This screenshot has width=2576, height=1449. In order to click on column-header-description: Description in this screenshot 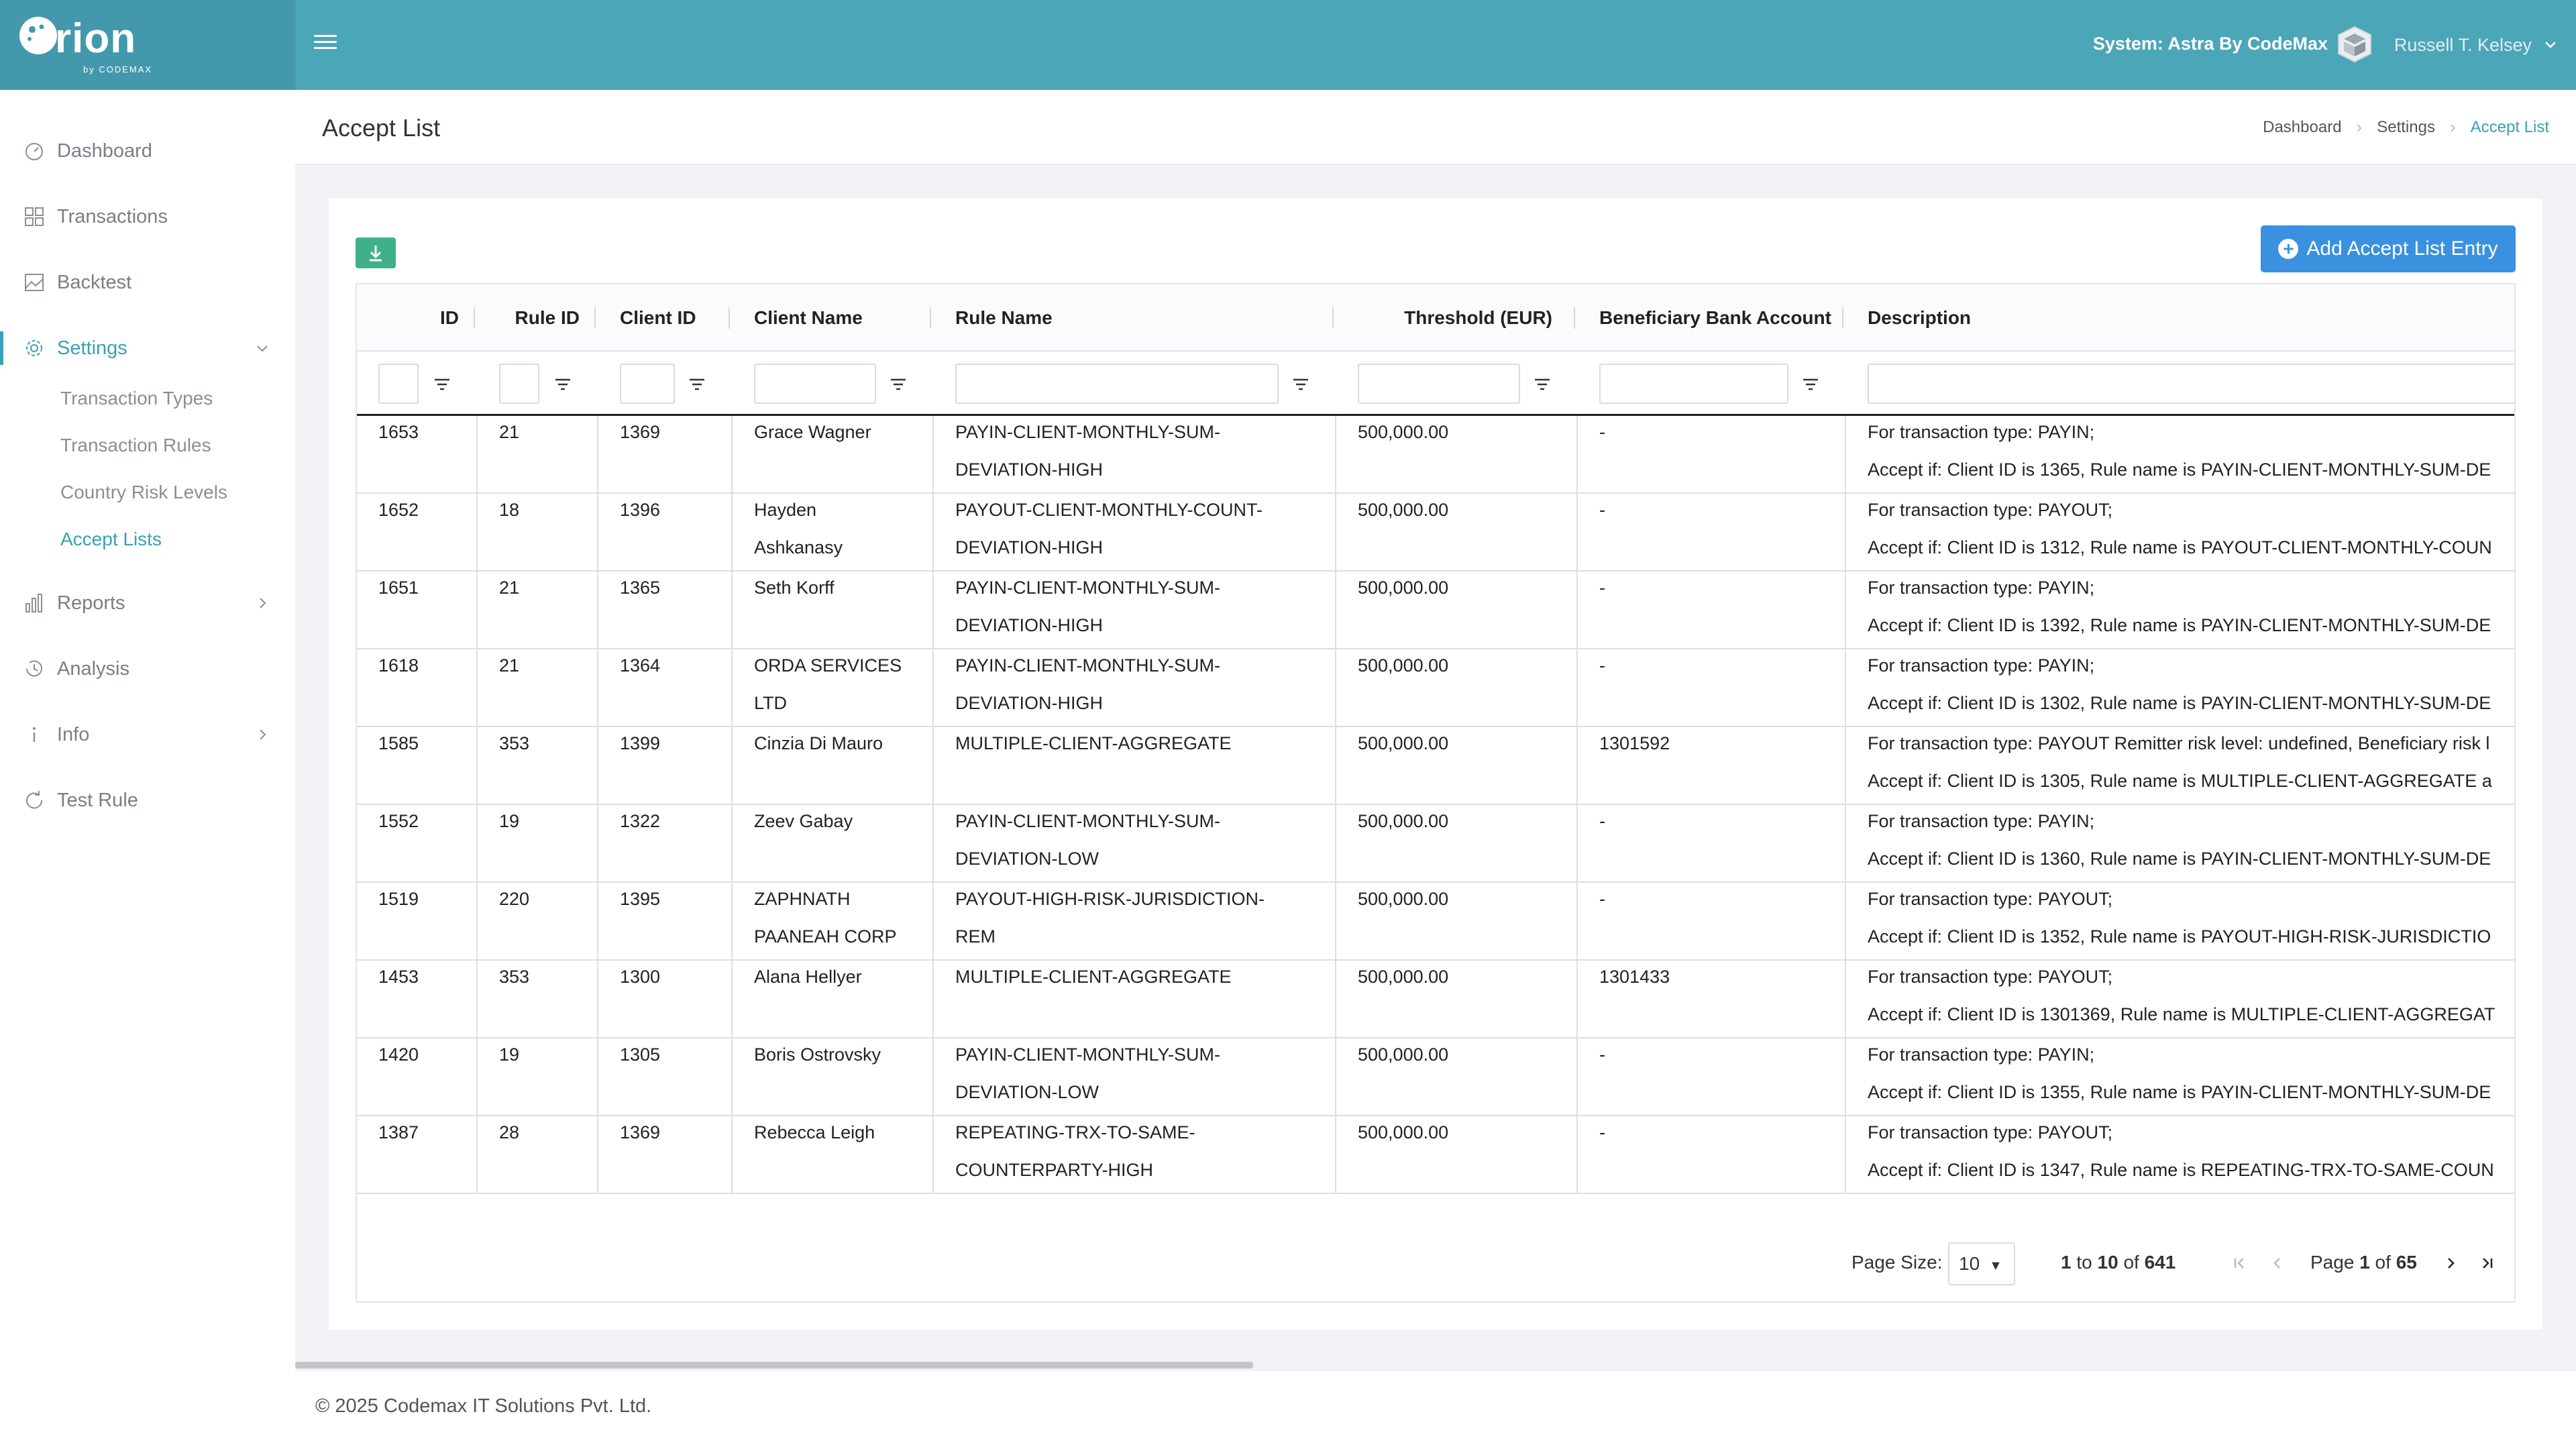, I will do `click(1919, 318)`.